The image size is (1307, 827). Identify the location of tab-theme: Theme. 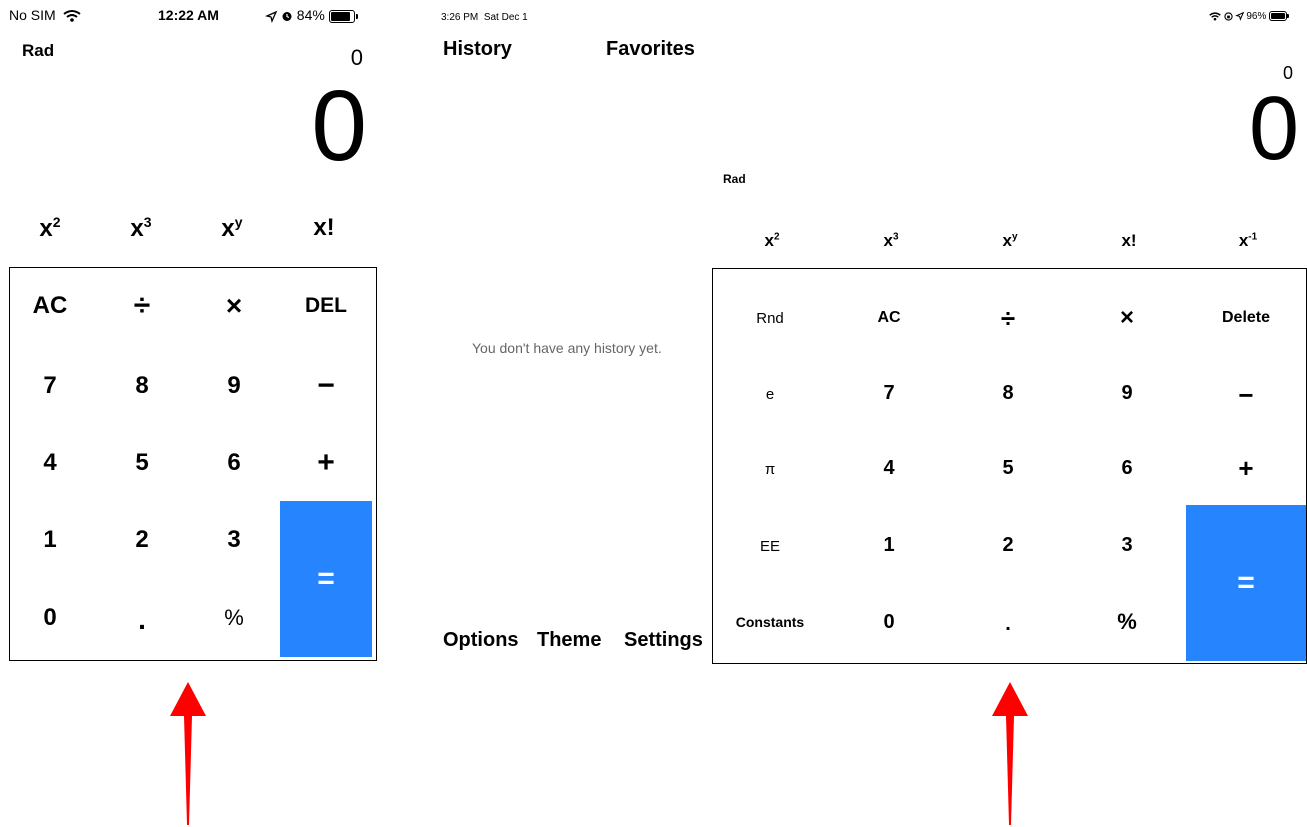
(569, 640).